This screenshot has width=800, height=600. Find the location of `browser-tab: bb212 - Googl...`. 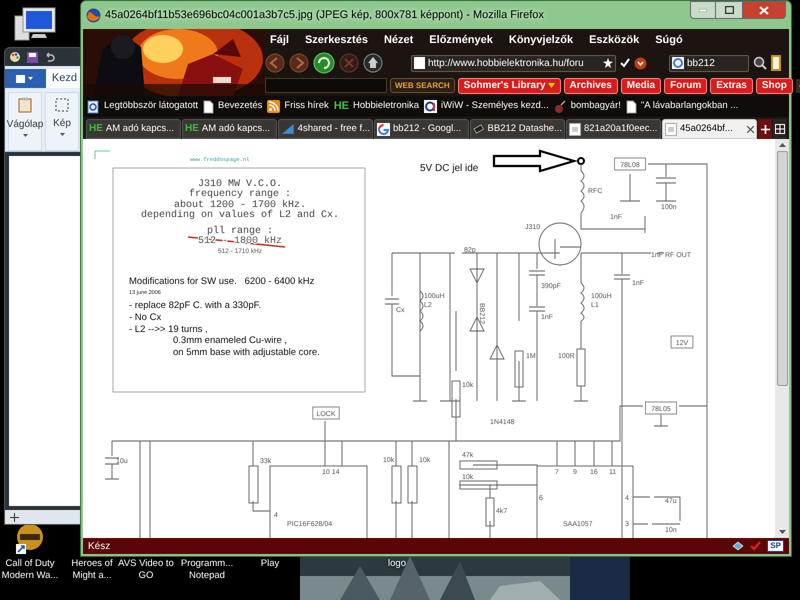

browser-tab: bb212 - Googl... is located at coordinates (421, 129).